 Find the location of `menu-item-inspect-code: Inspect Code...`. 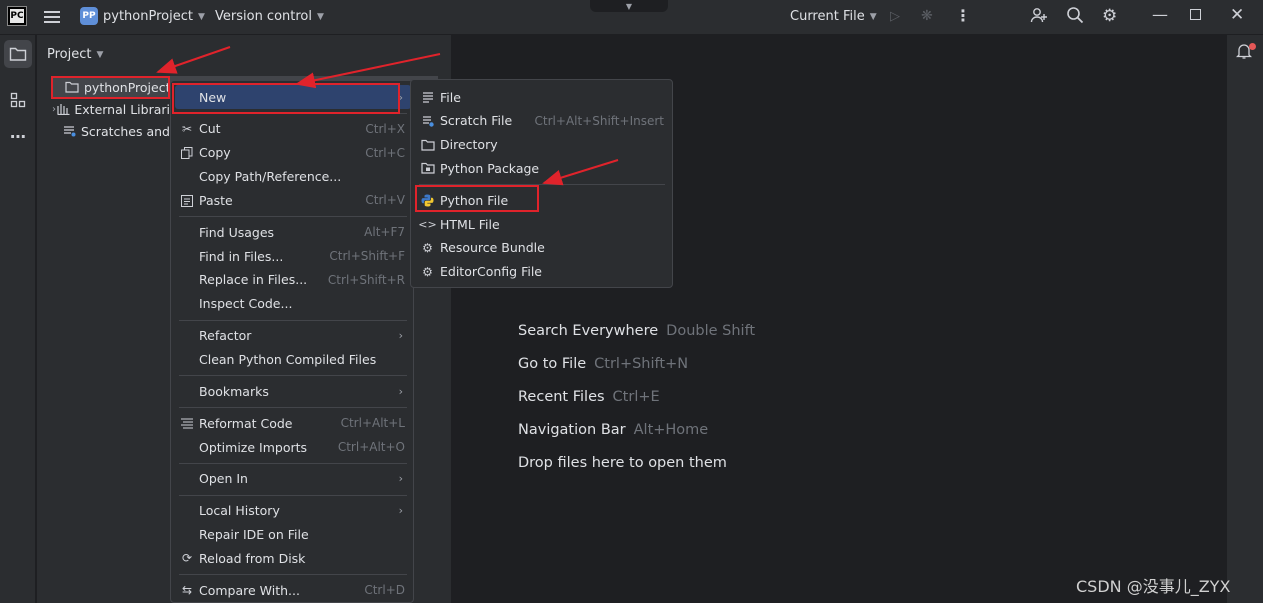

menu-item-inspect-code: Inspect Code... is located at coordinates (293, 304).